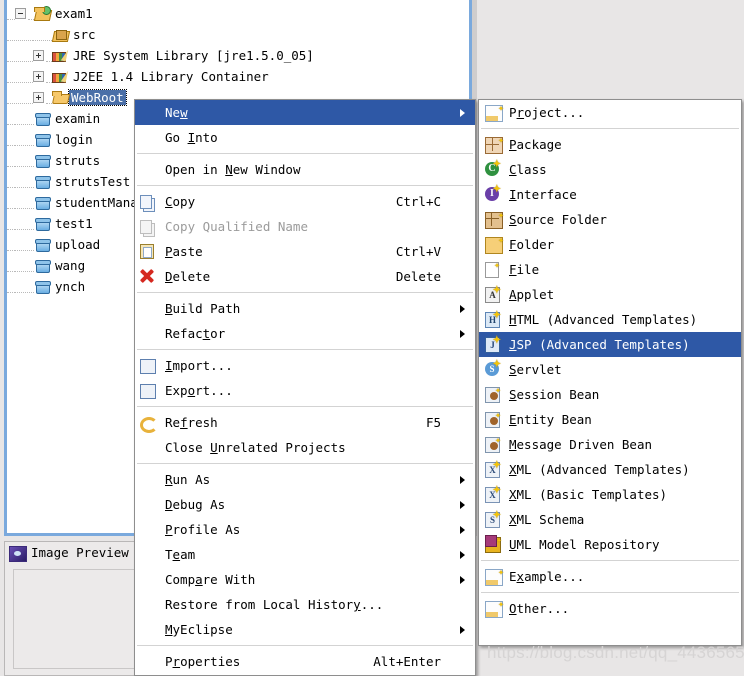 This screenshot has width=744, height=676. I want to click on menu-item-label: XML (Advanced Templates), so click(599, 469).